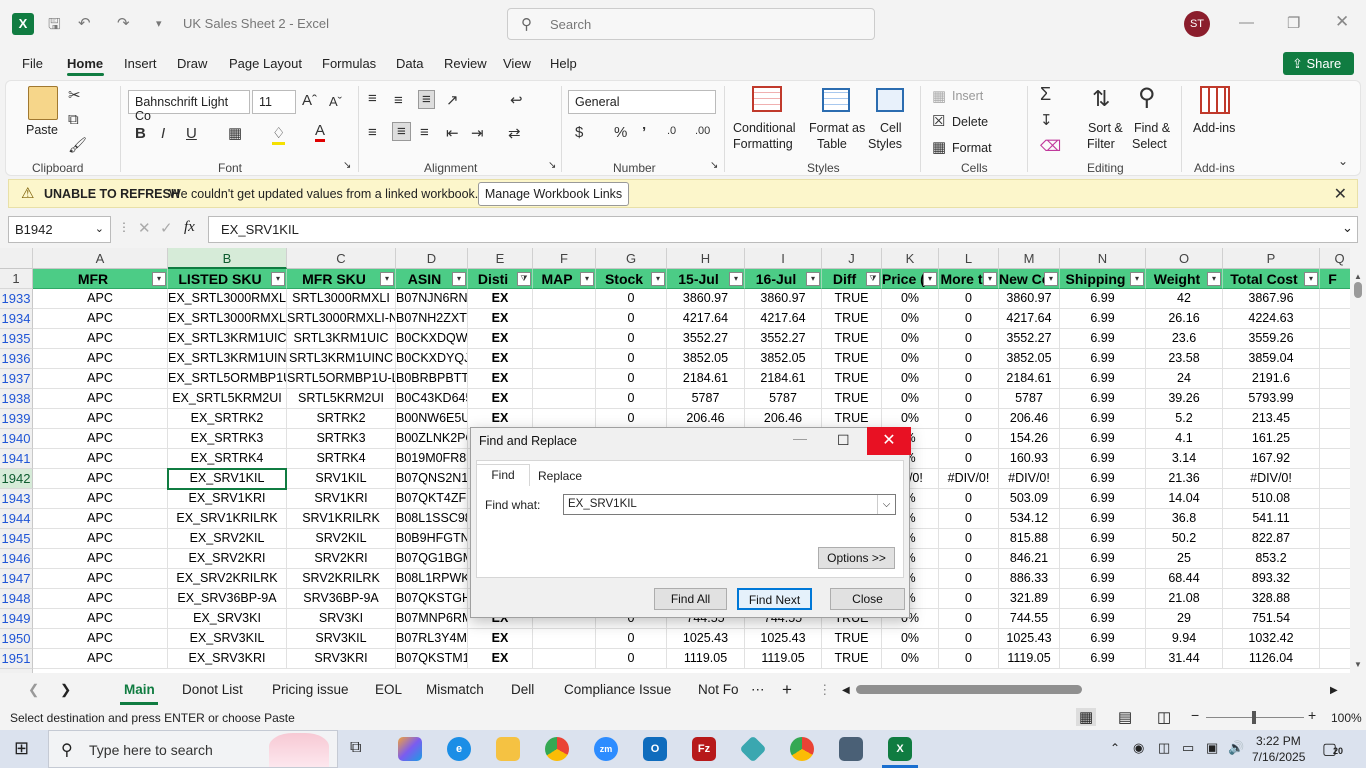 The height and width of the screenshot is (768, 1366). I want to click on table-cell: 893.32, so click(1271, 579).